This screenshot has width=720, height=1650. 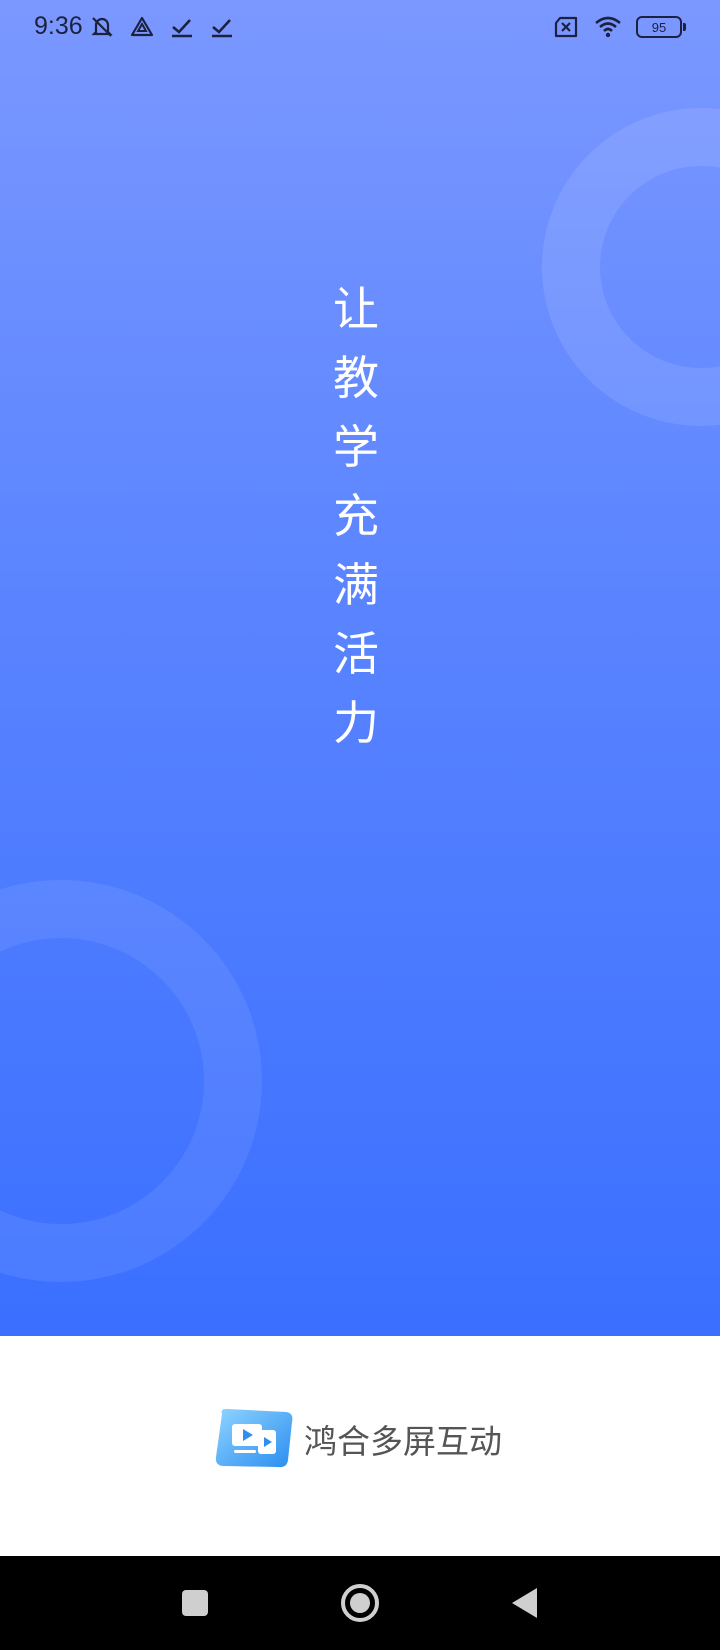 I want to click on slogan-char: 充, so click(x=356, y=516).